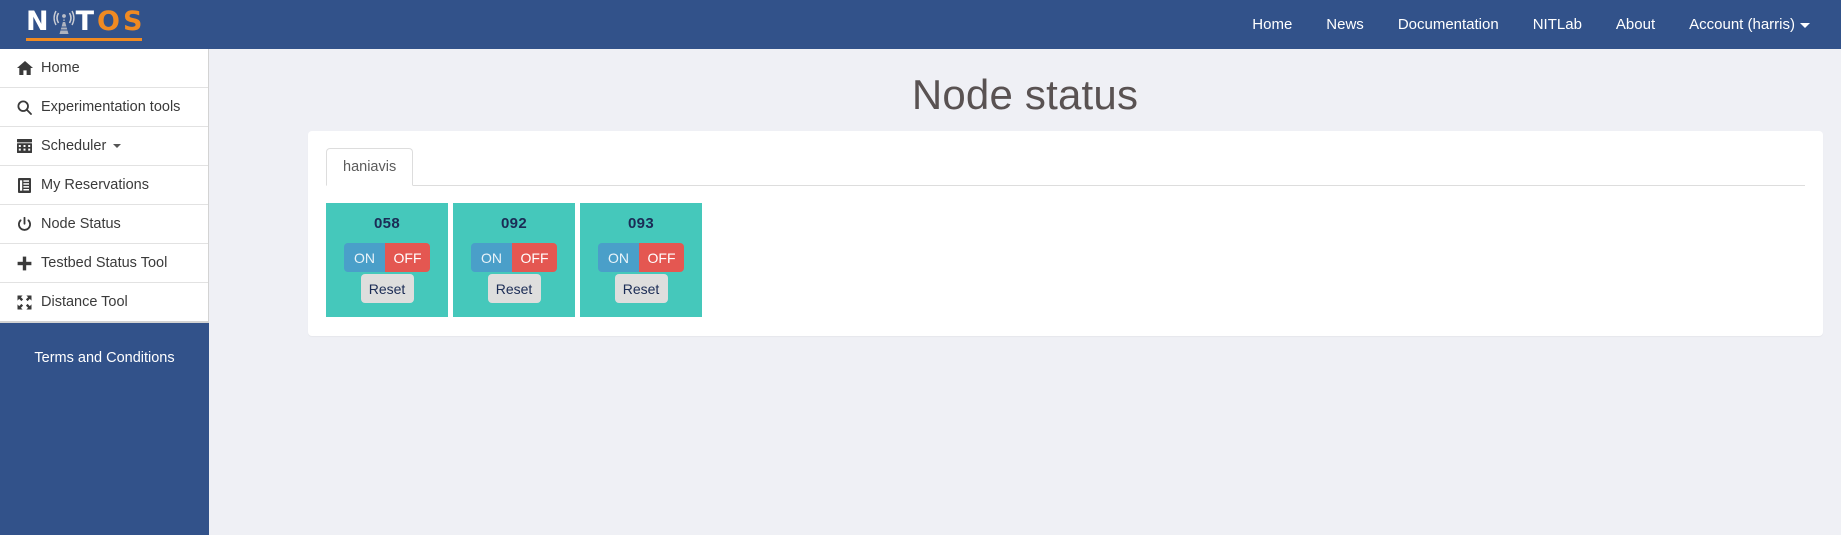 Image resolution: width=1841 pixels, height=535 pixels. I want to click on node-card: 093 ON OFF Reset, so click(641, 260).